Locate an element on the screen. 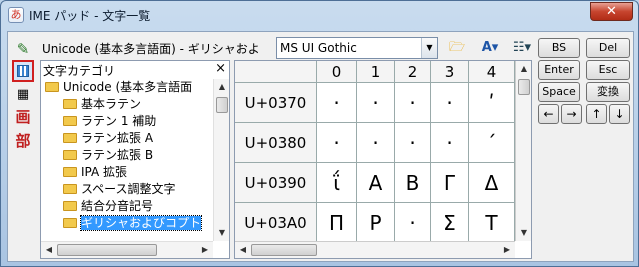 This screenshot has height=267, width=639. tree-item-label: スペース調整文字 is located at coordinates (128, 189).